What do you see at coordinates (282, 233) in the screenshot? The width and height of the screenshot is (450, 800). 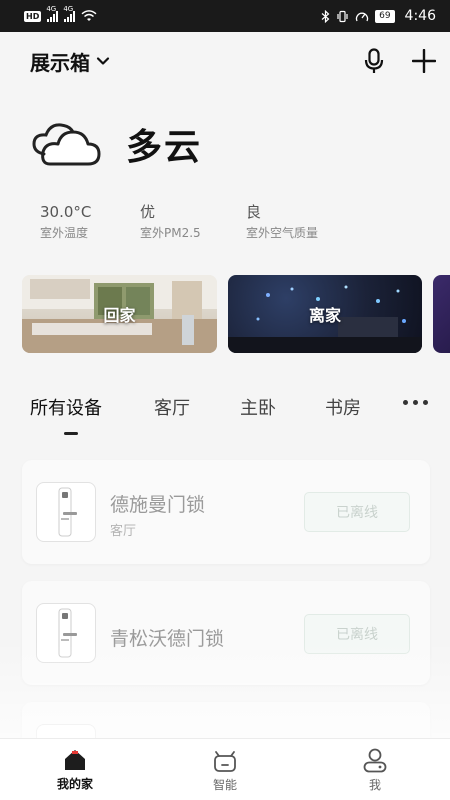 I see `metric-label: 室外空气质量` at bounding box center [282, 233].